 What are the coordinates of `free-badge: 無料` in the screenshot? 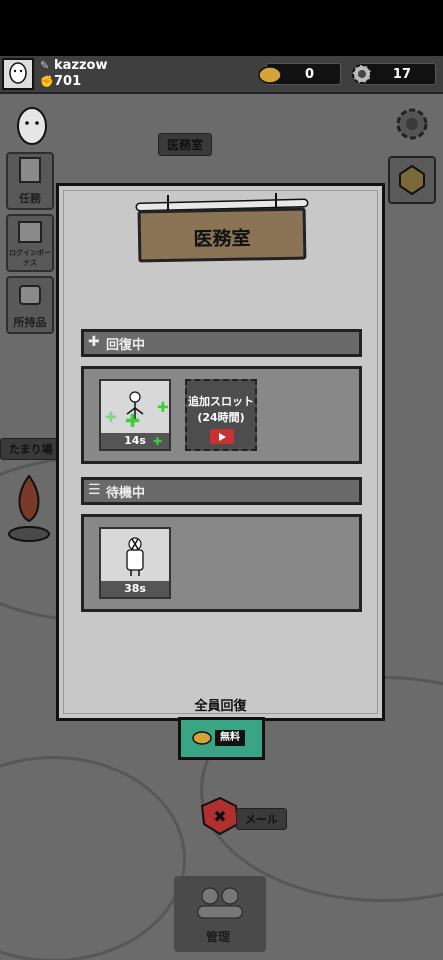 It's located at (230, 738).